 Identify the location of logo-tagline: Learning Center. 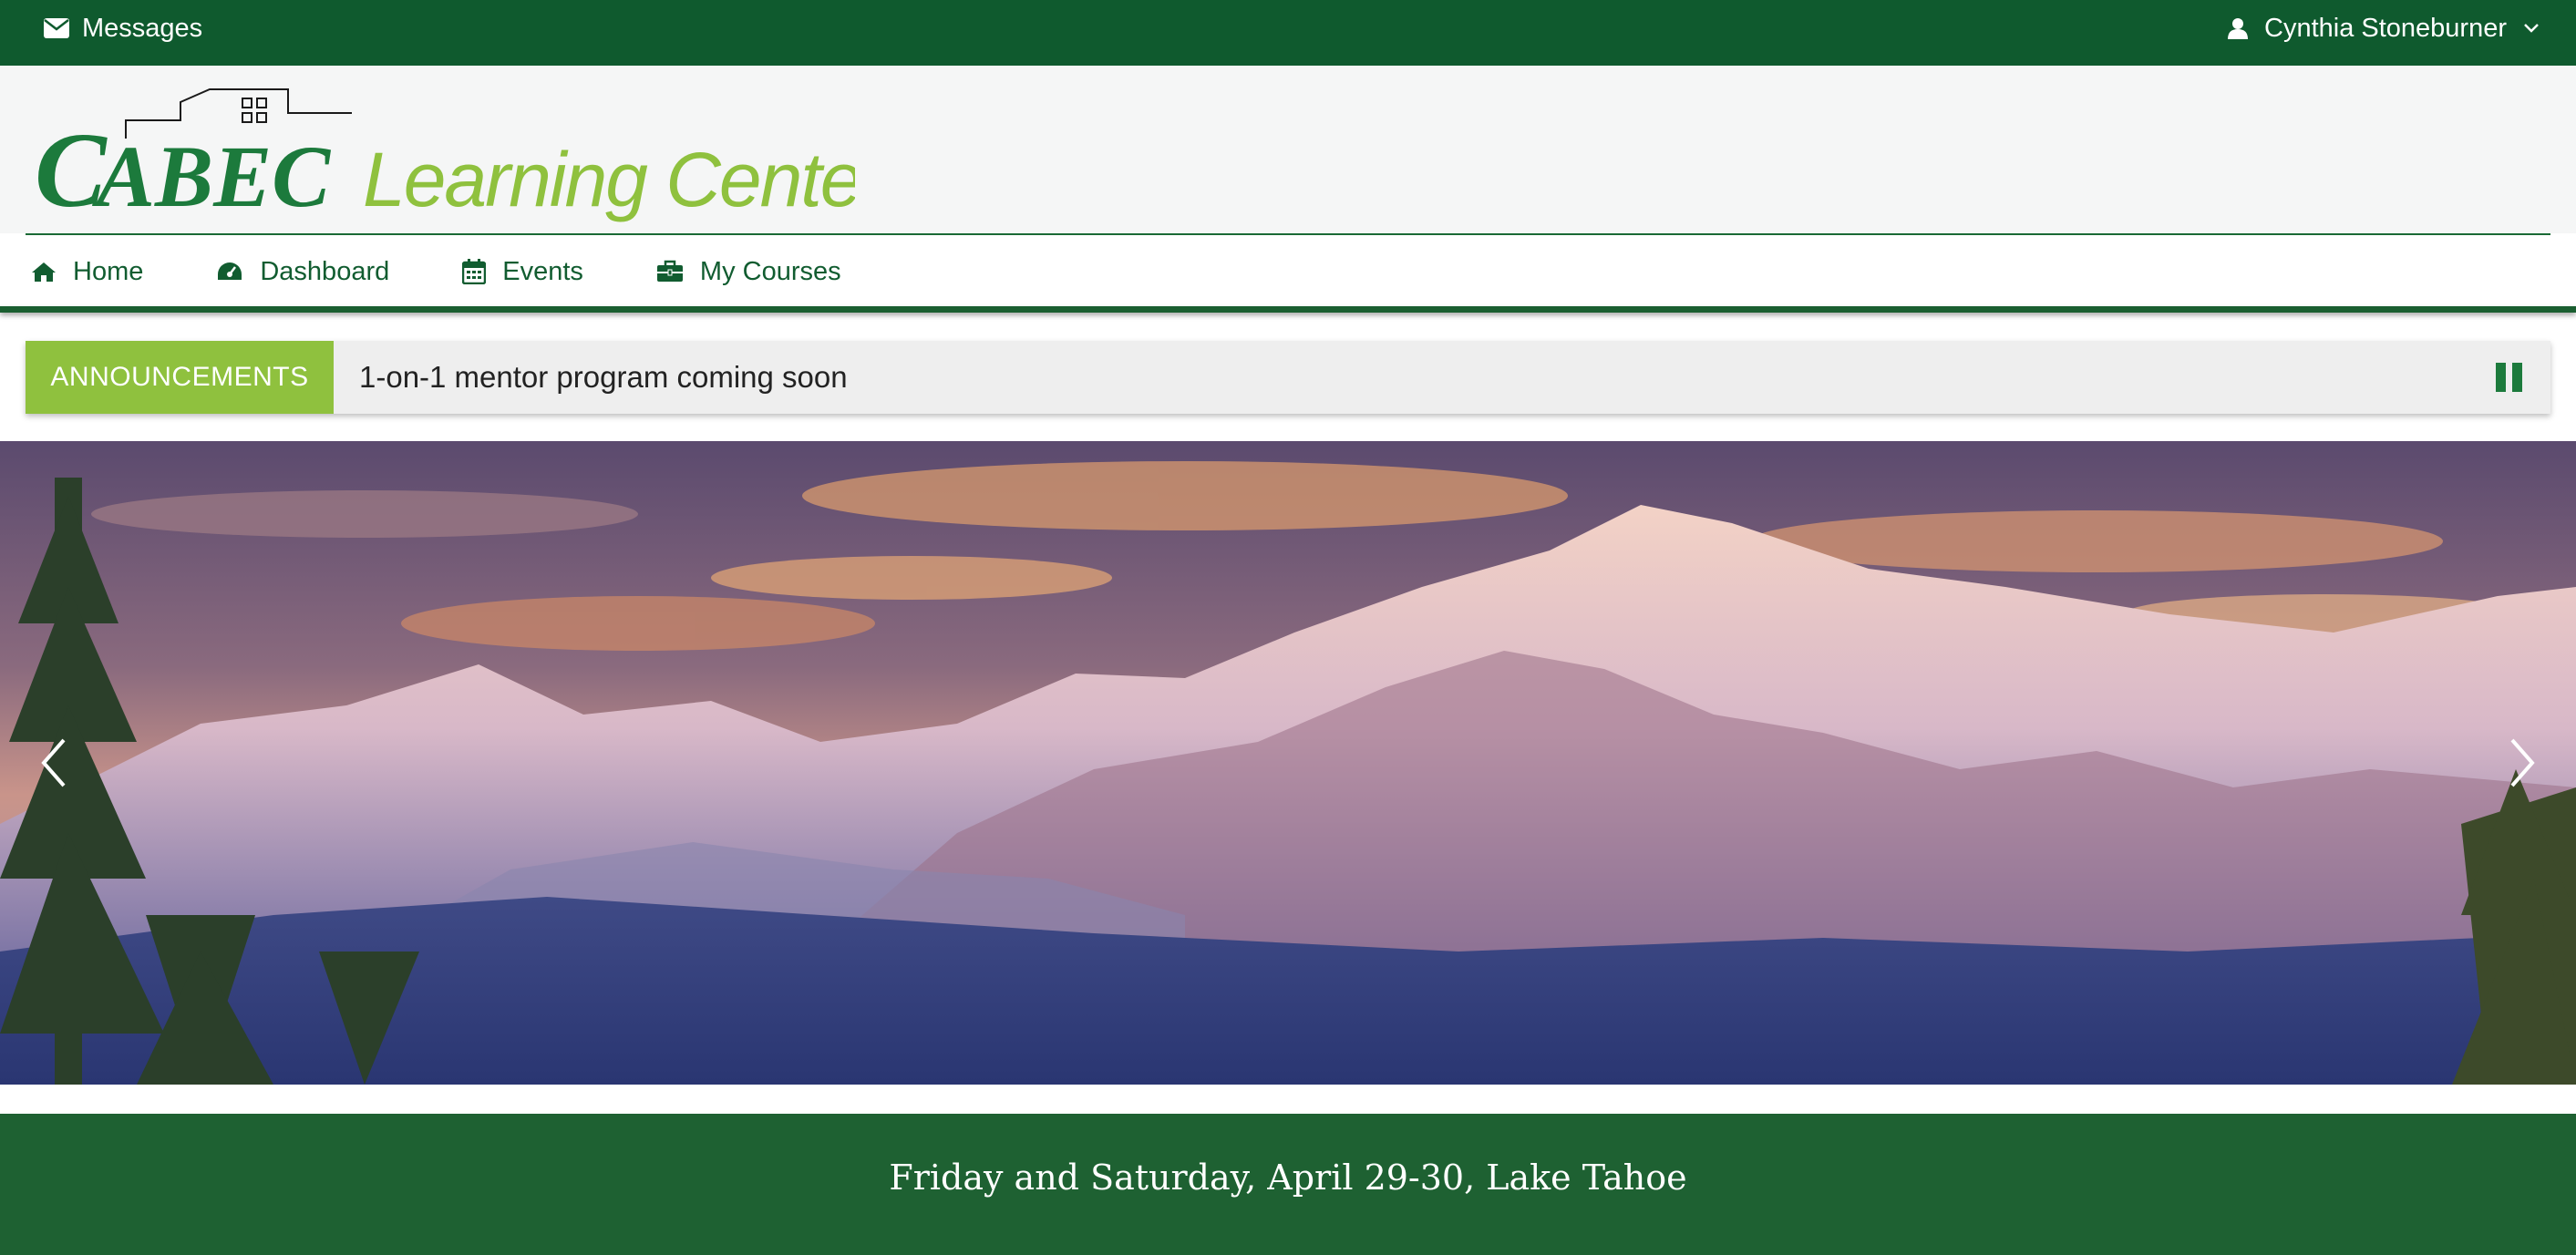
(609, 179).